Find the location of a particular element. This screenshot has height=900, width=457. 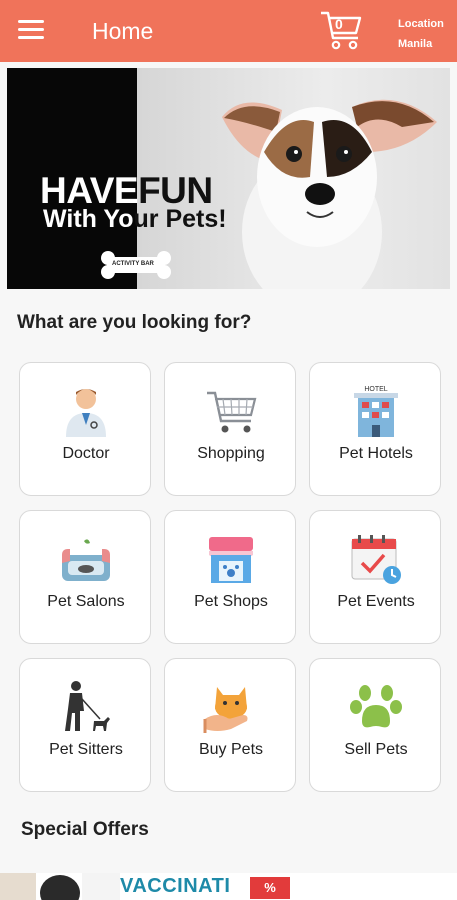

category-pet-shops: Pet Shops is located at coordinates (230, 577).